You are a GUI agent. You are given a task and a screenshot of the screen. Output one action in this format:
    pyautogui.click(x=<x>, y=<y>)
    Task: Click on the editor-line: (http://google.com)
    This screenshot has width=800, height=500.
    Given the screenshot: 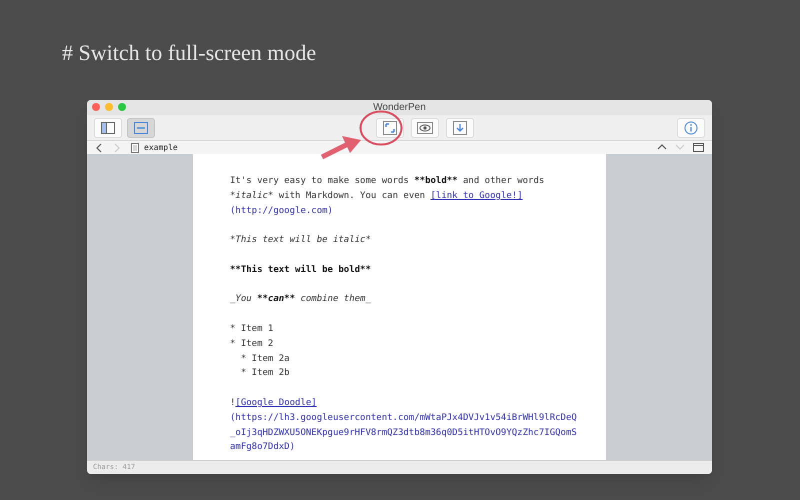 What is the action you would take?
    pyautogui.click(x=281, y=211)
    